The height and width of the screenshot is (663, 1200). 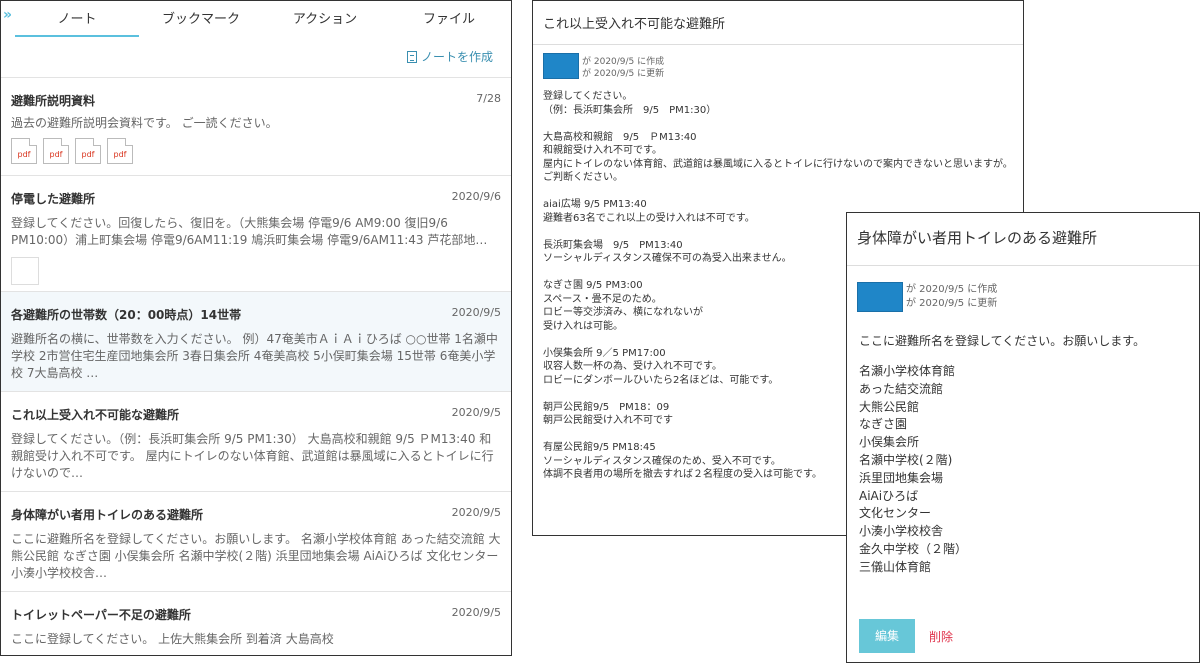 I want to click on note-title: トイレットペーパー不足の避難所, so click(x=101, y=615).